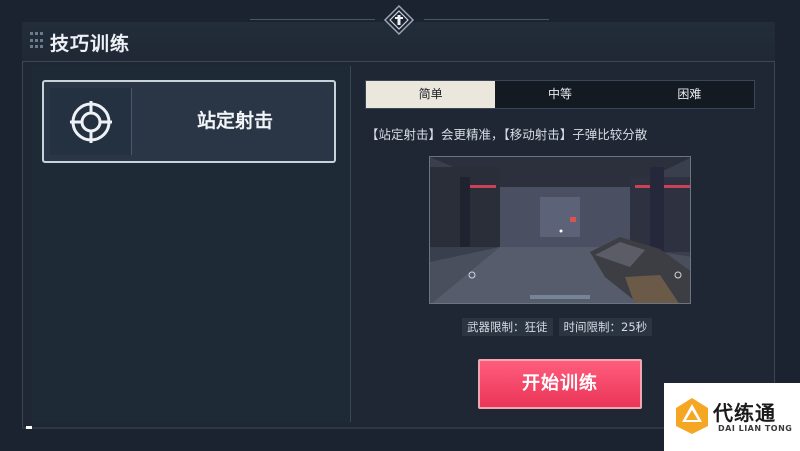 Image resolution: width=800 pixels, height=451 pixels. What do you see at coordinates (350, 244) in the screenshot?
I see `panel-divider` at bounding box center [350, 244].